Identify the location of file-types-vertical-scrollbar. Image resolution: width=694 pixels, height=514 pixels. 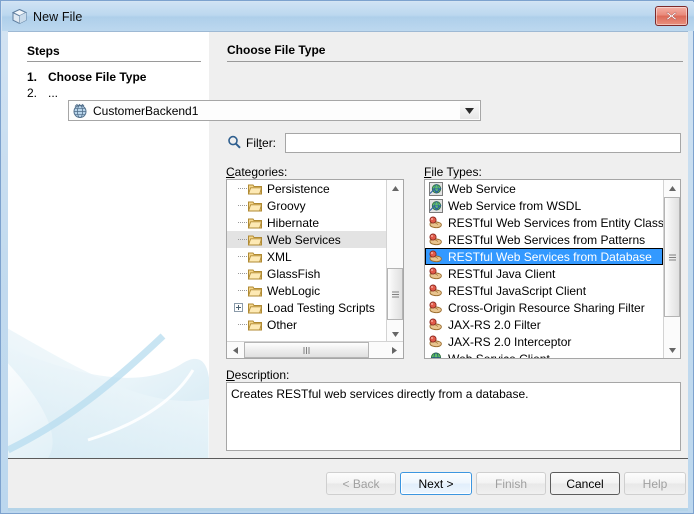
(671, 269).